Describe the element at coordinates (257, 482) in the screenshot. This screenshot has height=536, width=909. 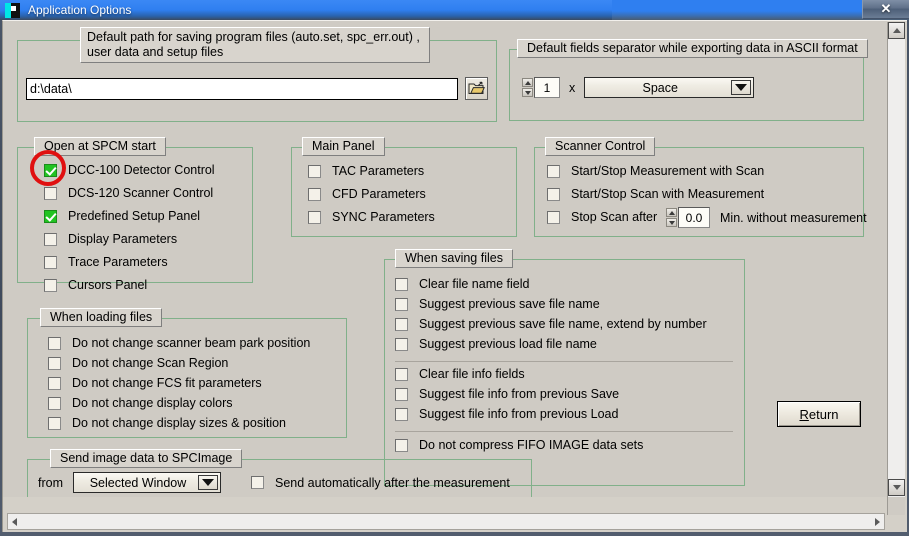
I see `checkbox-send-automatically` at that location.